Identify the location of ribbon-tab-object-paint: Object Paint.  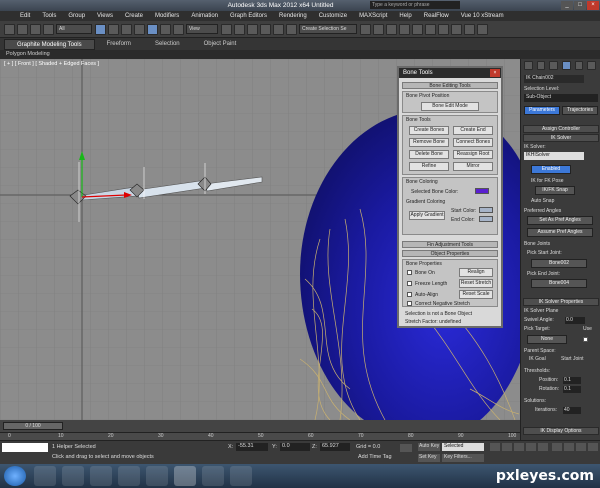
(220, 44).